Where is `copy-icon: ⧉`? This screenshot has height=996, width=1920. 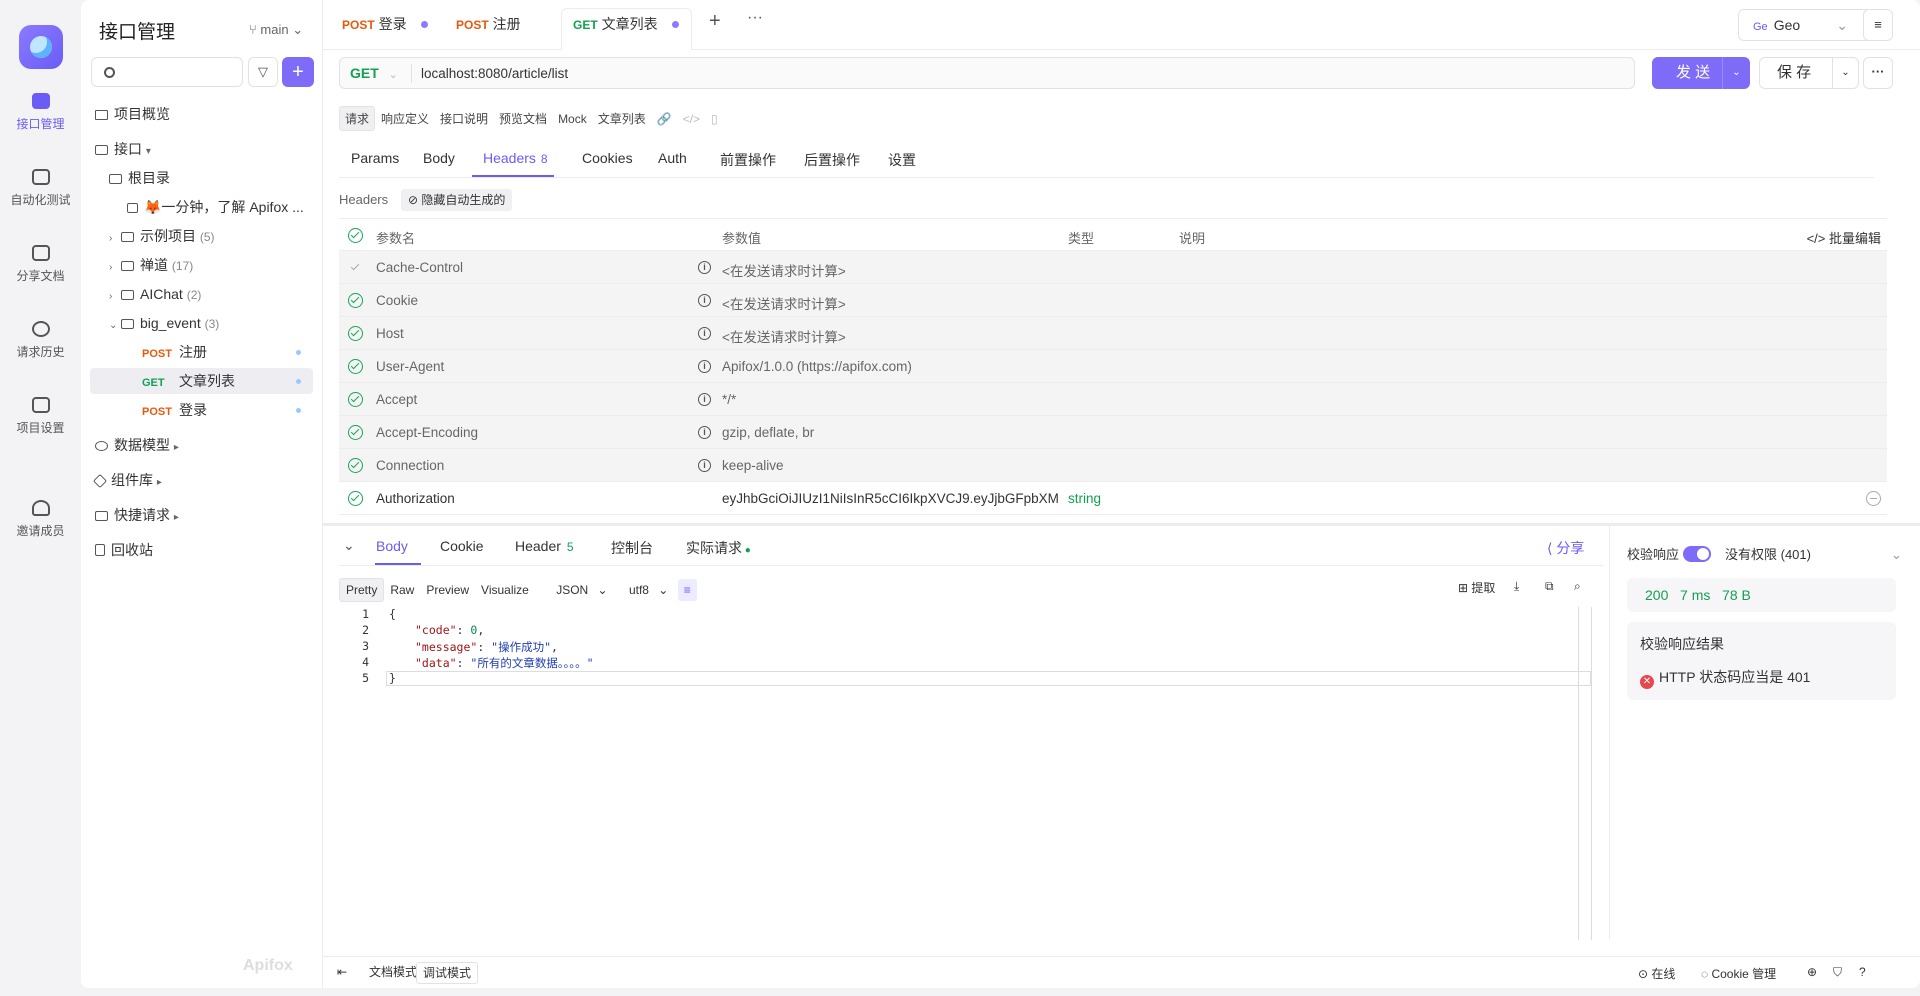 copy-icon: ⧉ is located at coordinates (1549, 586).